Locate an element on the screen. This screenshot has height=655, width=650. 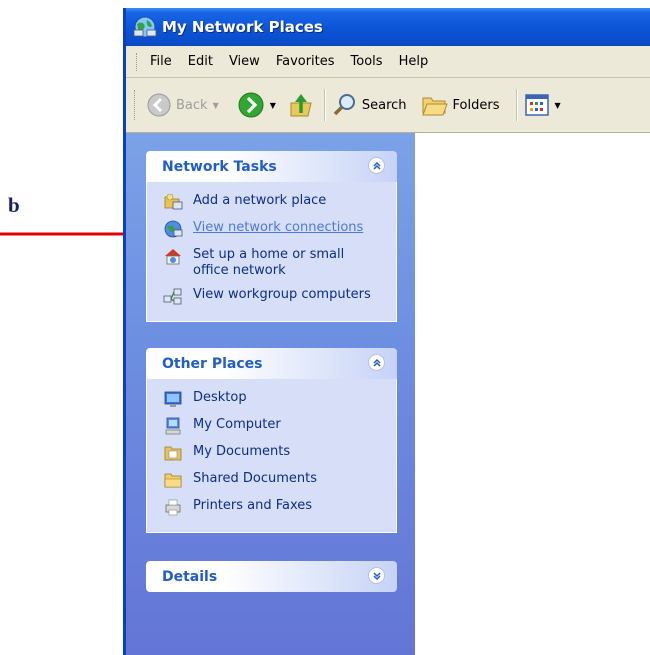
up-folder-icon is located at coordinates (301, 105).